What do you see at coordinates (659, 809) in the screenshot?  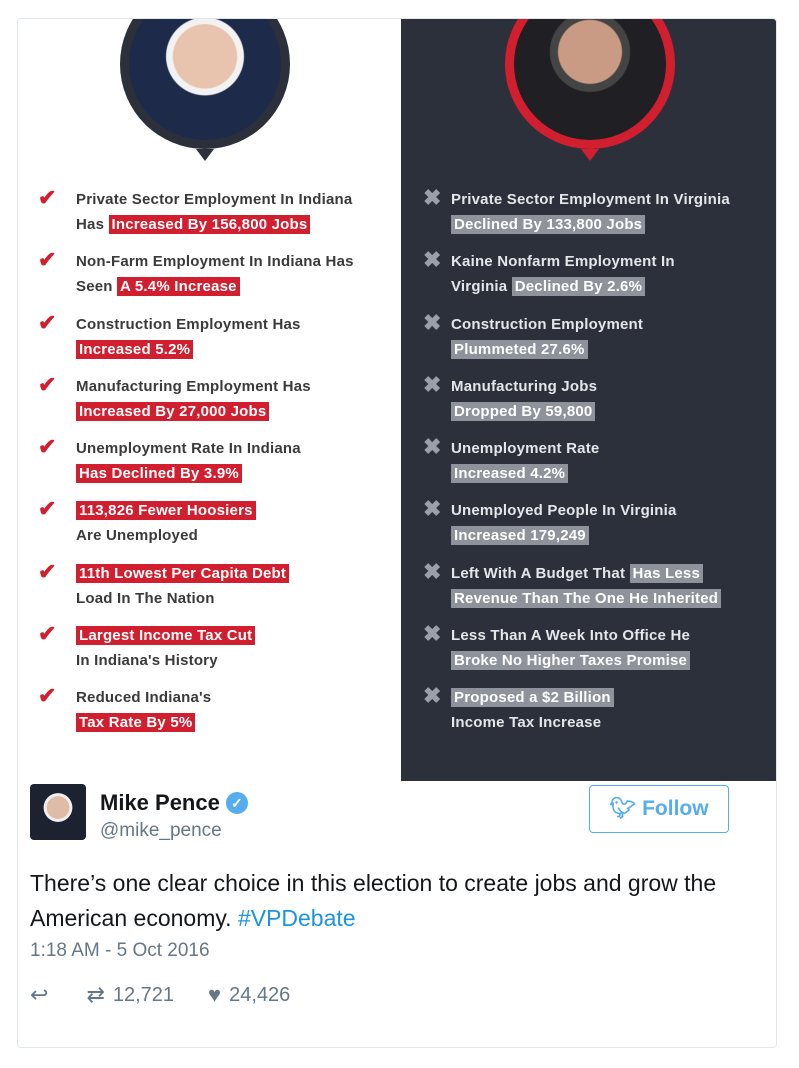 I see `follow-button: 🐦︎ Follow` at bounding box center [659, 809].